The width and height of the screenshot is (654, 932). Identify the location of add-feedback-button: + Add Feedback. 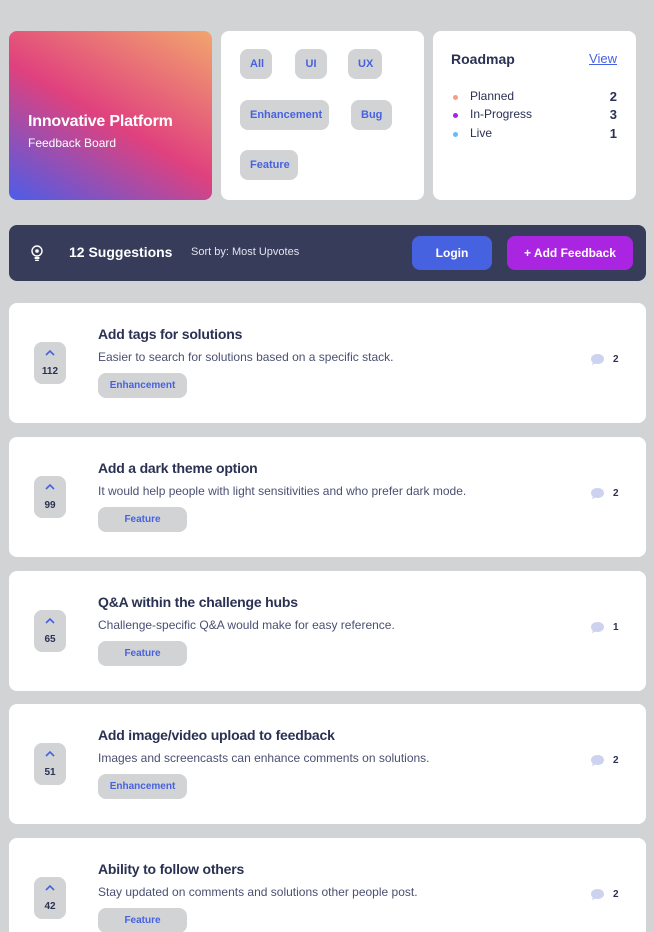
(570, 253).